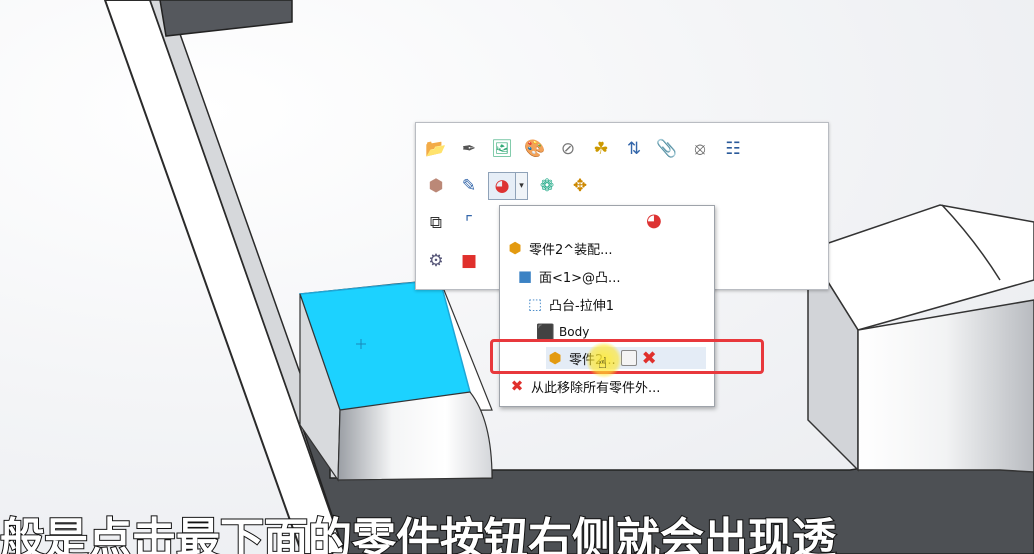 This screenshot has width=1034, height=554. I want to click on paperclip-icon: 📎, so click(667, 149).